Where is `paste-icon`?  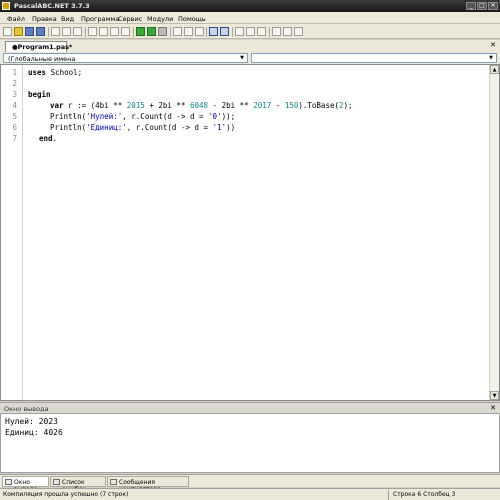
paste-icon is located at coordinates (77, 31).